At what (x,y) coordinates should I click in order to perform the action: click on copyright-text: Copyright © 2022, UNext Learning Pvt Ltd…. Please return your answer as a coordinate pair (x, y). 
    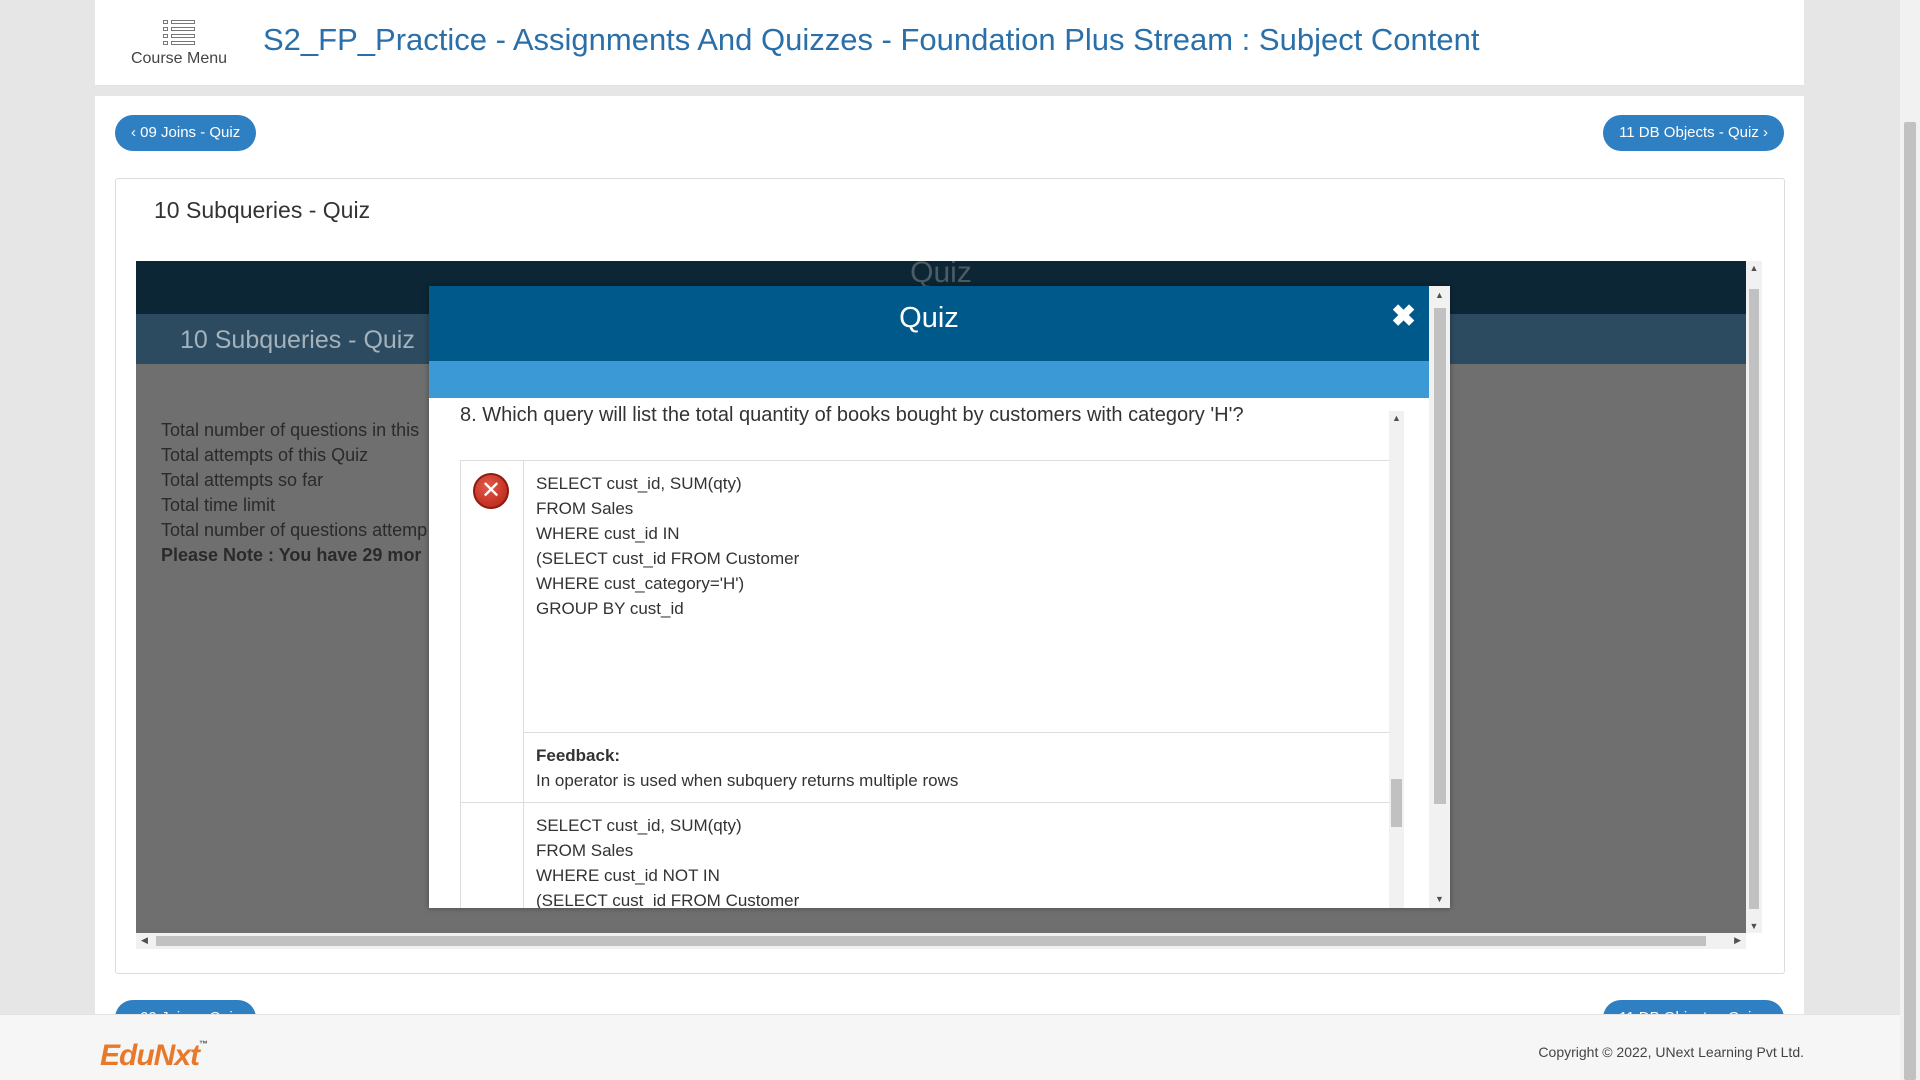
    Looking at the image, I should click on (1671, 1052).